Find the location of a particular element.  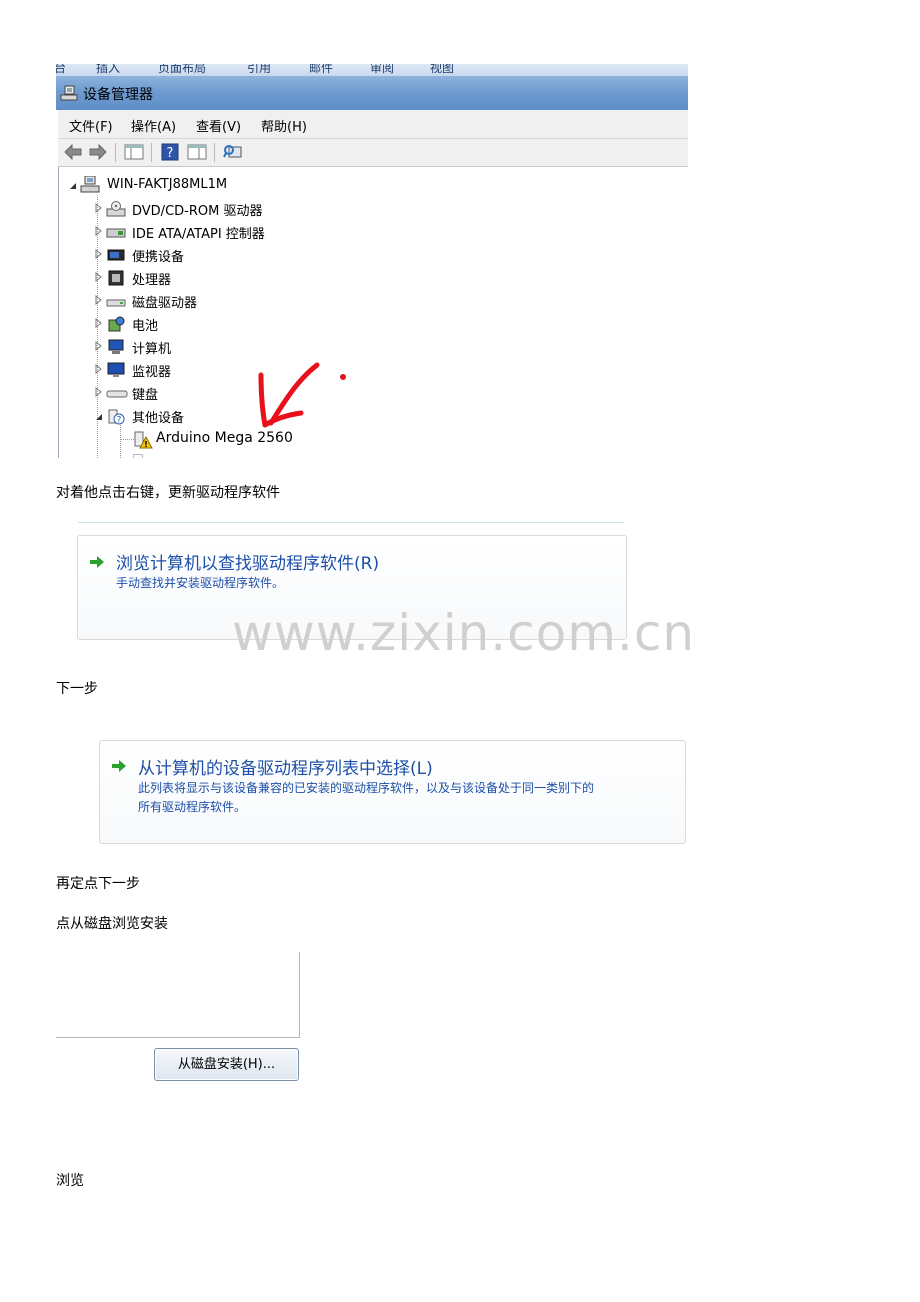

monitor-icon is located at coordinates (116, 369).